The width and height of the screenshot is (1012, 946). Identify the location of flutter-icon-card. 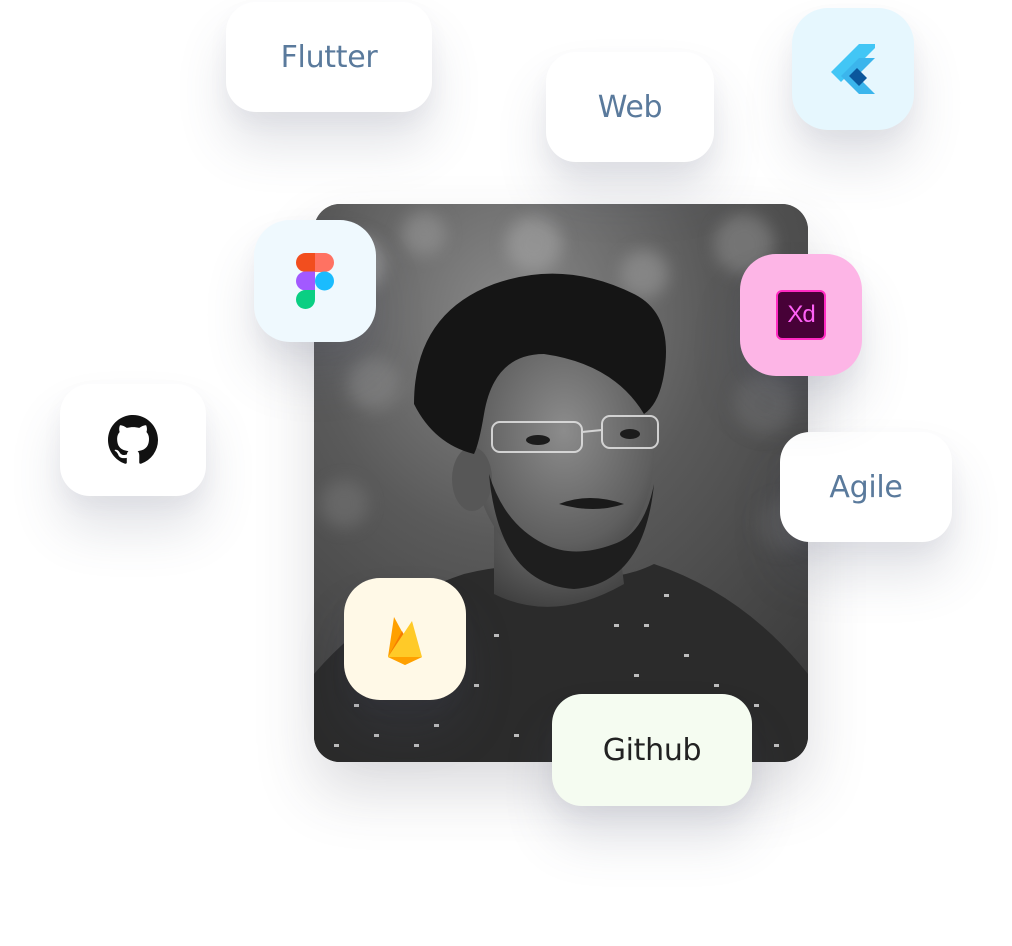
(853, 69).